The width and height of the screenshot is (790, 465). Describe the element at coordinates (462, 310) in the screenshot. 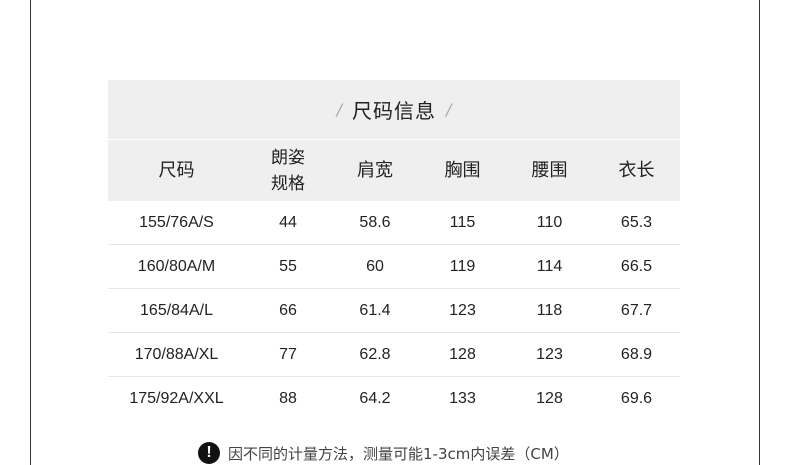

I see `cell-chest: 123` at that location.